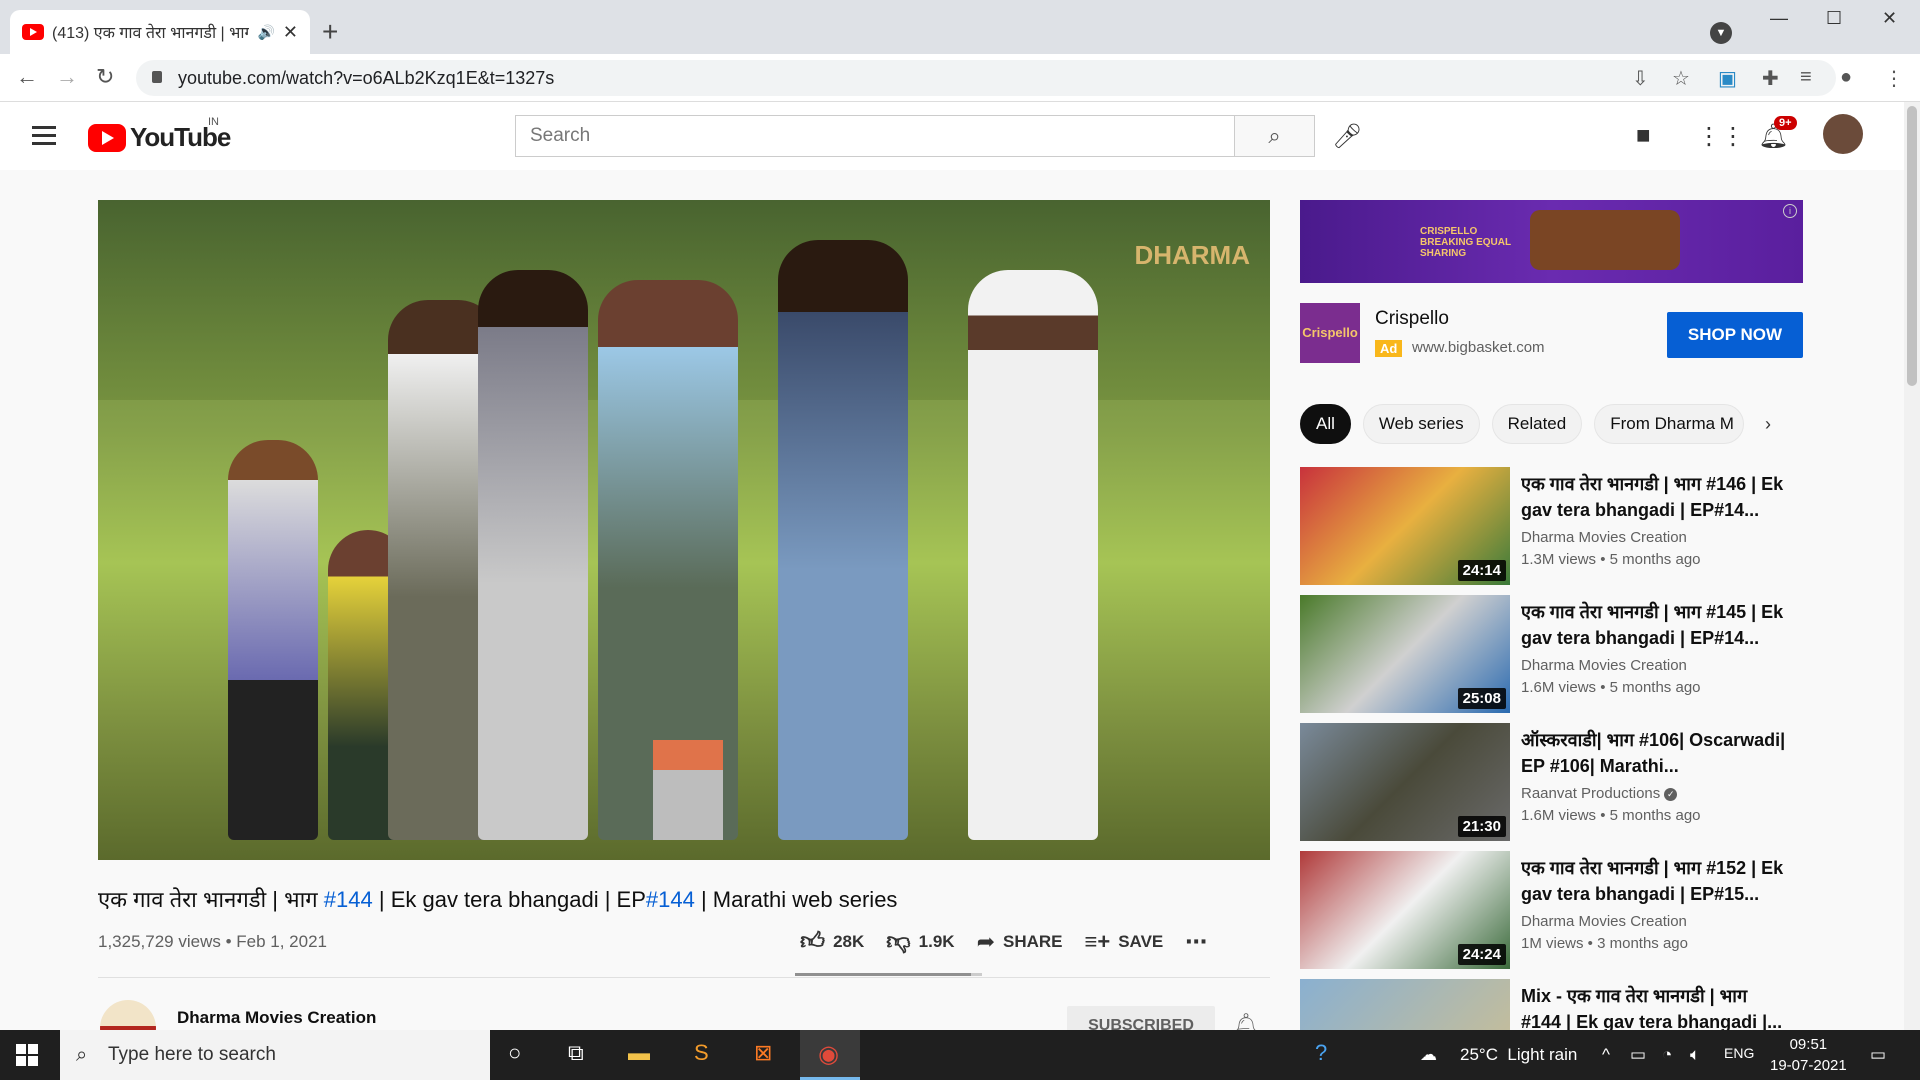  I want to click on chip-from-channel: From Dharma M, so click(1669, 424).